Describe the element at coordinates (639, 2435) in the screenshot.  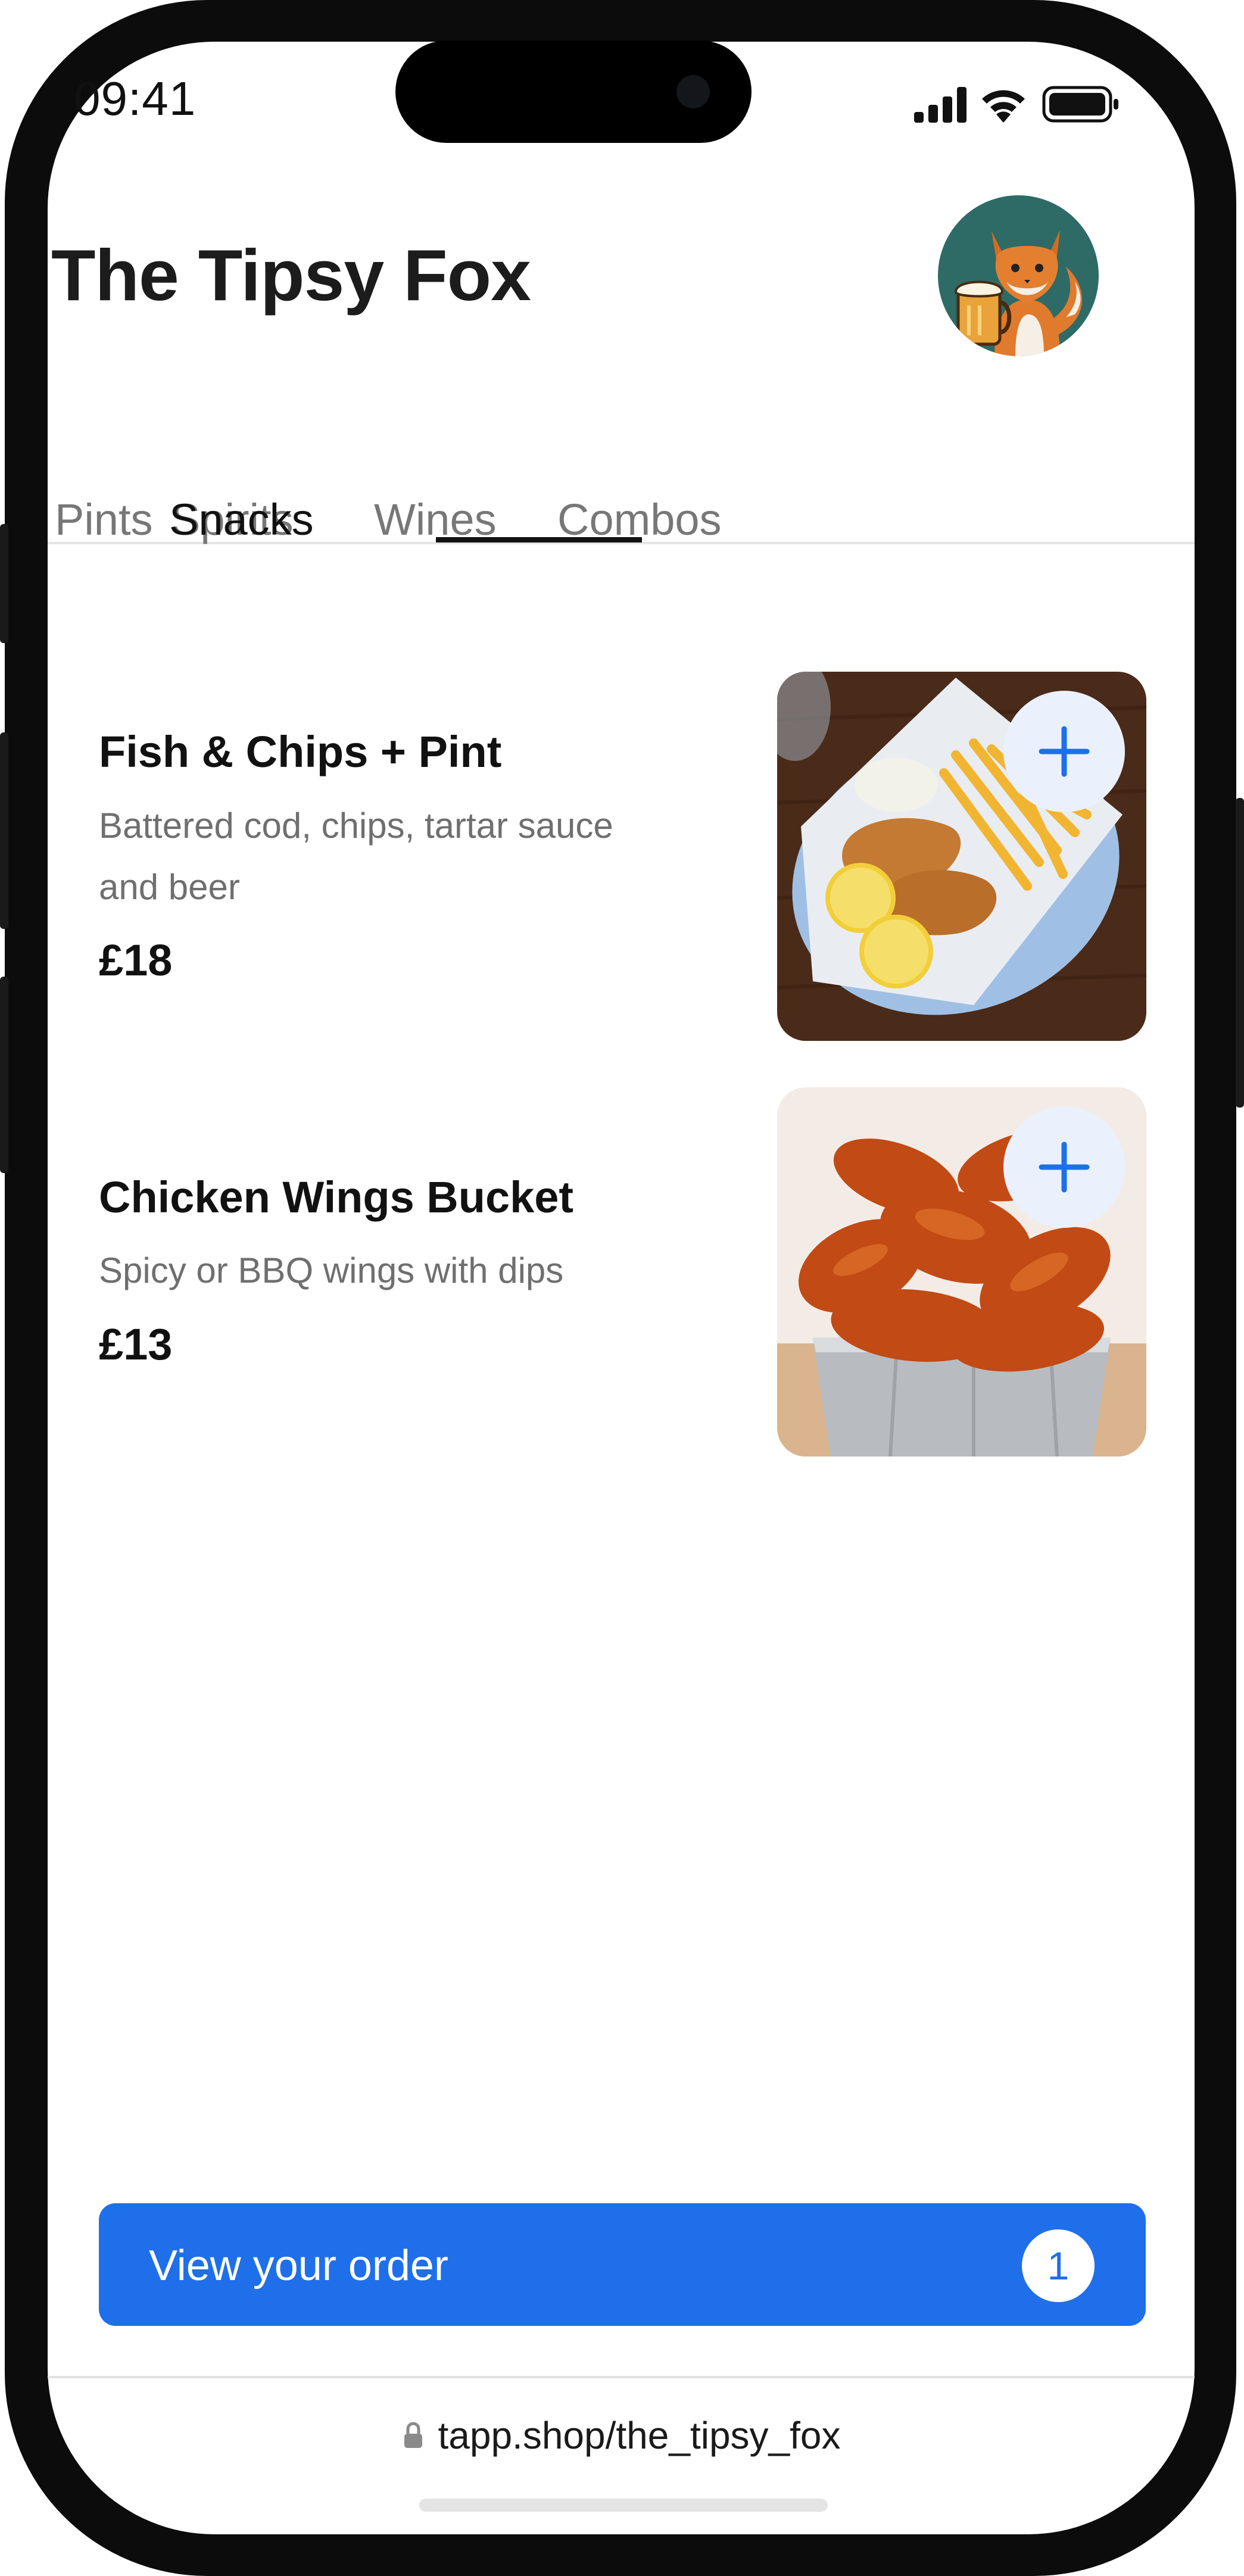
I see `url-text: tapp.shop/the_tipsy_fox` at that location.